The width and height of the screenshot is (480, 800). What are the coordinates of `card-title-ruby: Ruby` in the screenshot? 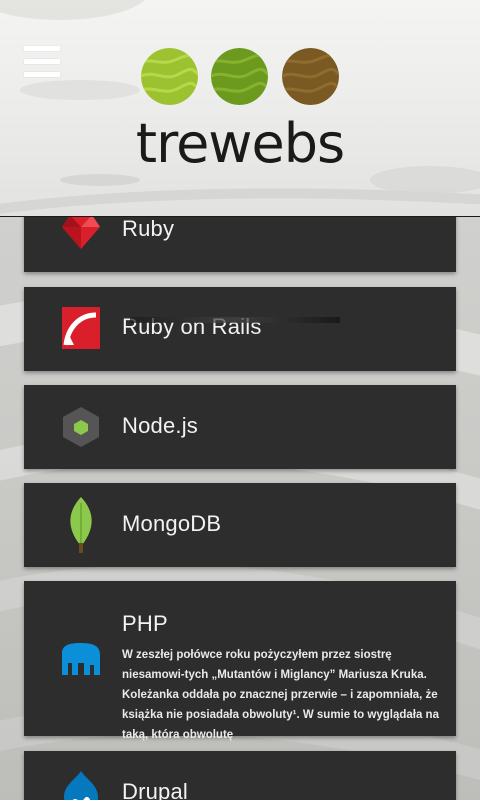 It's located at (148, 228).